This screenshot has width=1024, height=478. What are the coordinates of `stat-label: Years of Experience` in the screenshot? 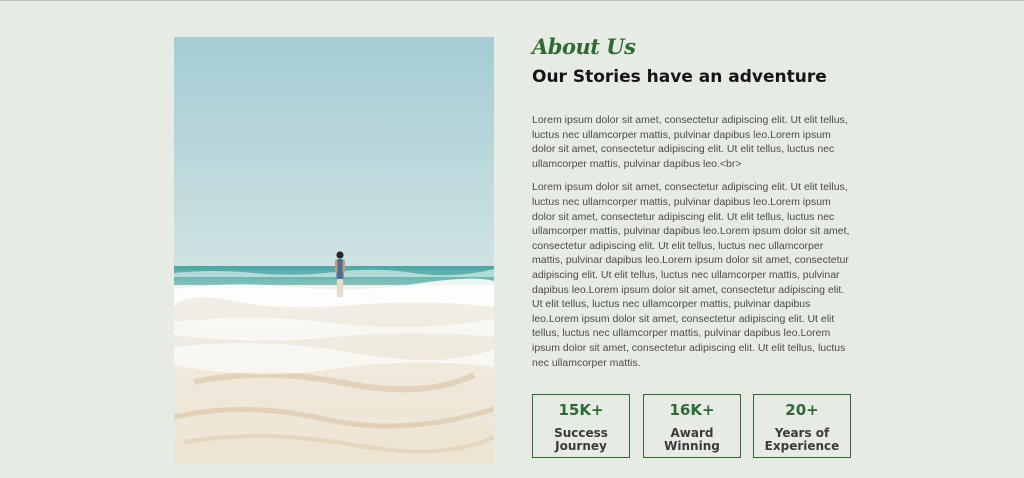 It's located at (802, 439).